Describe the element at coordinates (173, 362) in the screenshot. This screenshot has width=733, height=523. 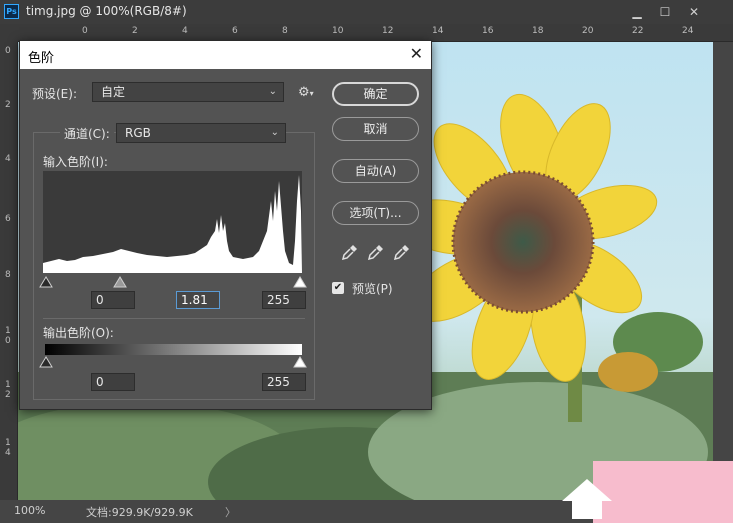
I see `output-slider-track` at that location.